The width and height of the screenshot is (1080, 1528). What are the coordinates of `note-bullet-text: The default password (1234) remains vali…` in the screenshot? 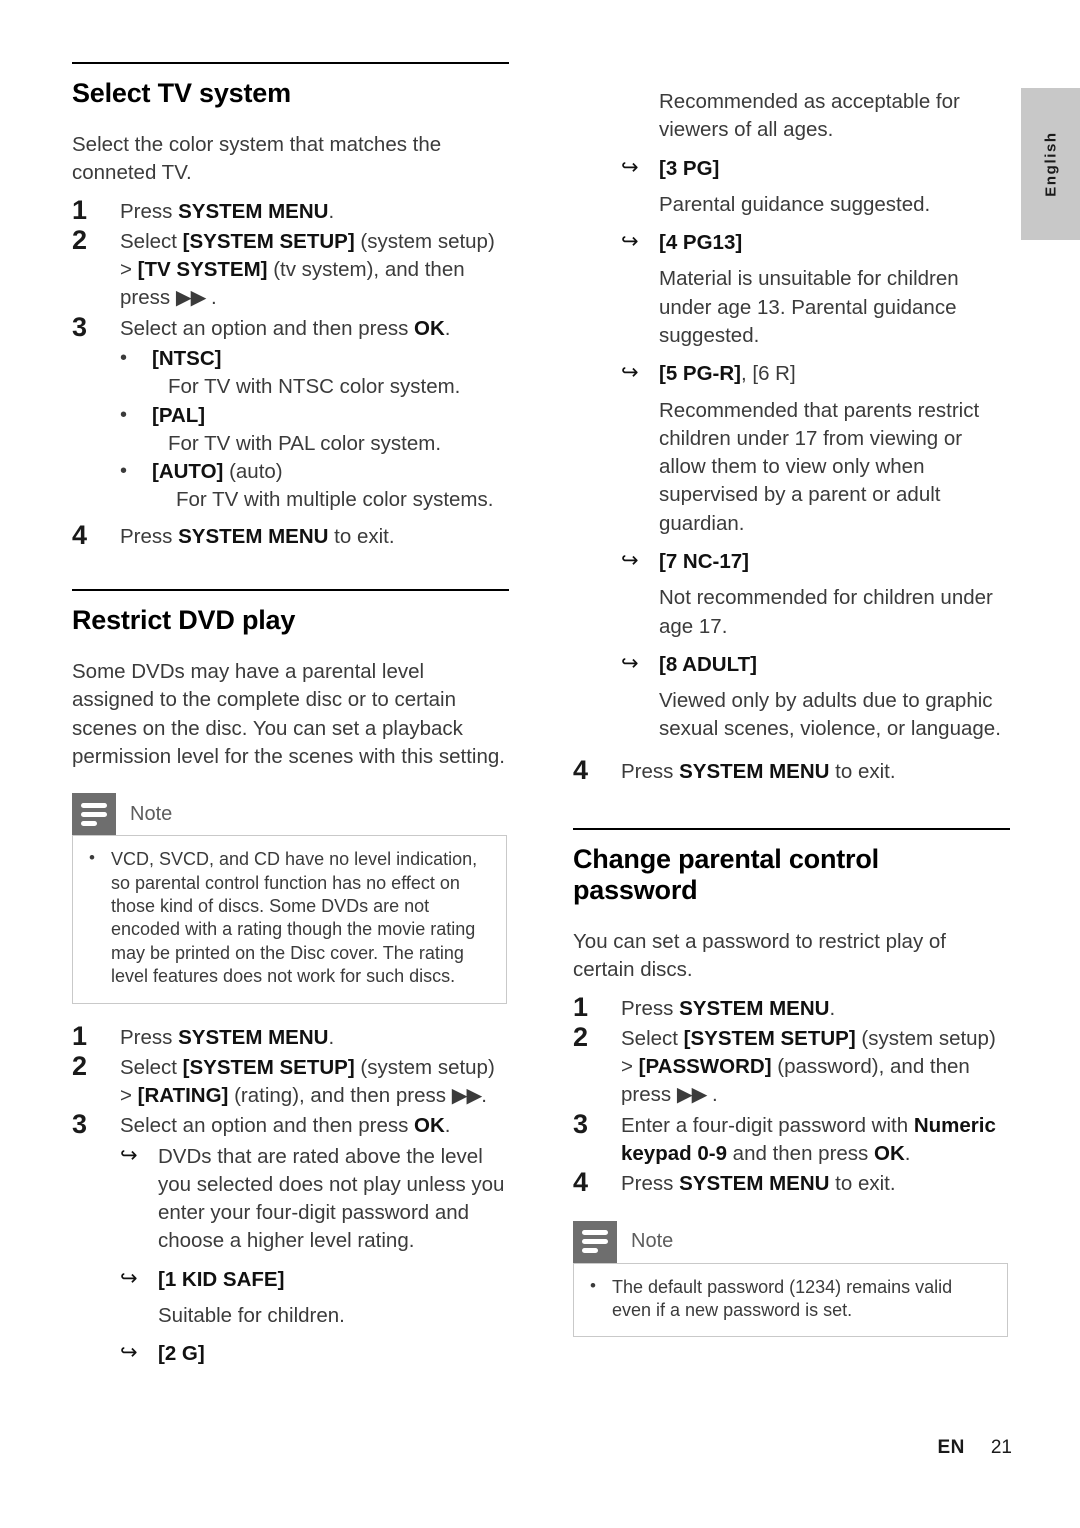 It's located at (782, 1298).